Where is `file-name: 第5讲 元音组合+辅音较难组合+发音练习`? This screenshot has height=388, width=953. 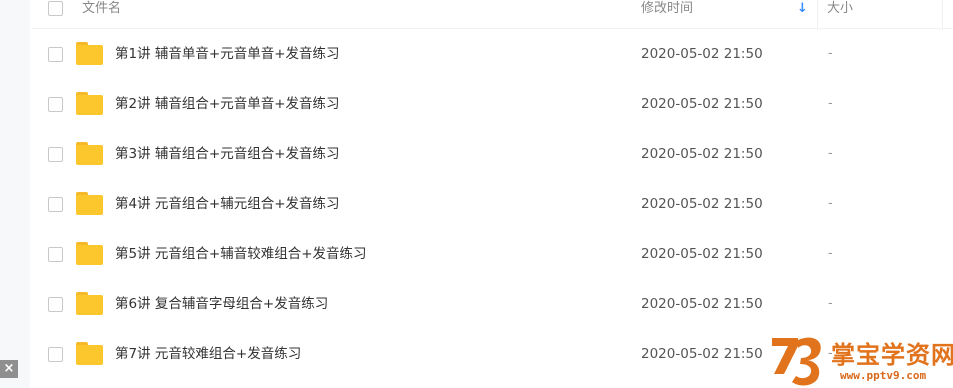
file-name: 第5讲 元音组合+辅音较难组合+发音练习 is located at coordinates (241, 254).